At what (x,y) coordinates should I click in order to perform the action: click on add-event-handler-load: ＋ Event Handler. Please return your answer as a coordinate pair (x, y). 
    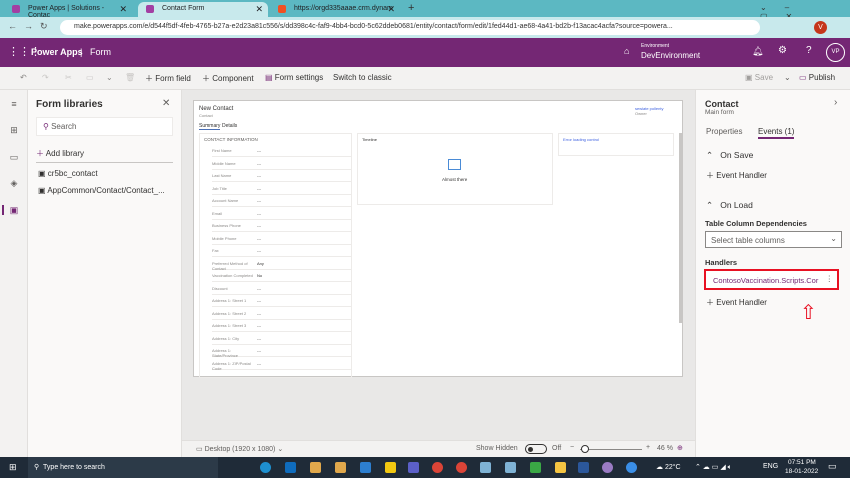
    Looking at the image, I should click on (736, 302).